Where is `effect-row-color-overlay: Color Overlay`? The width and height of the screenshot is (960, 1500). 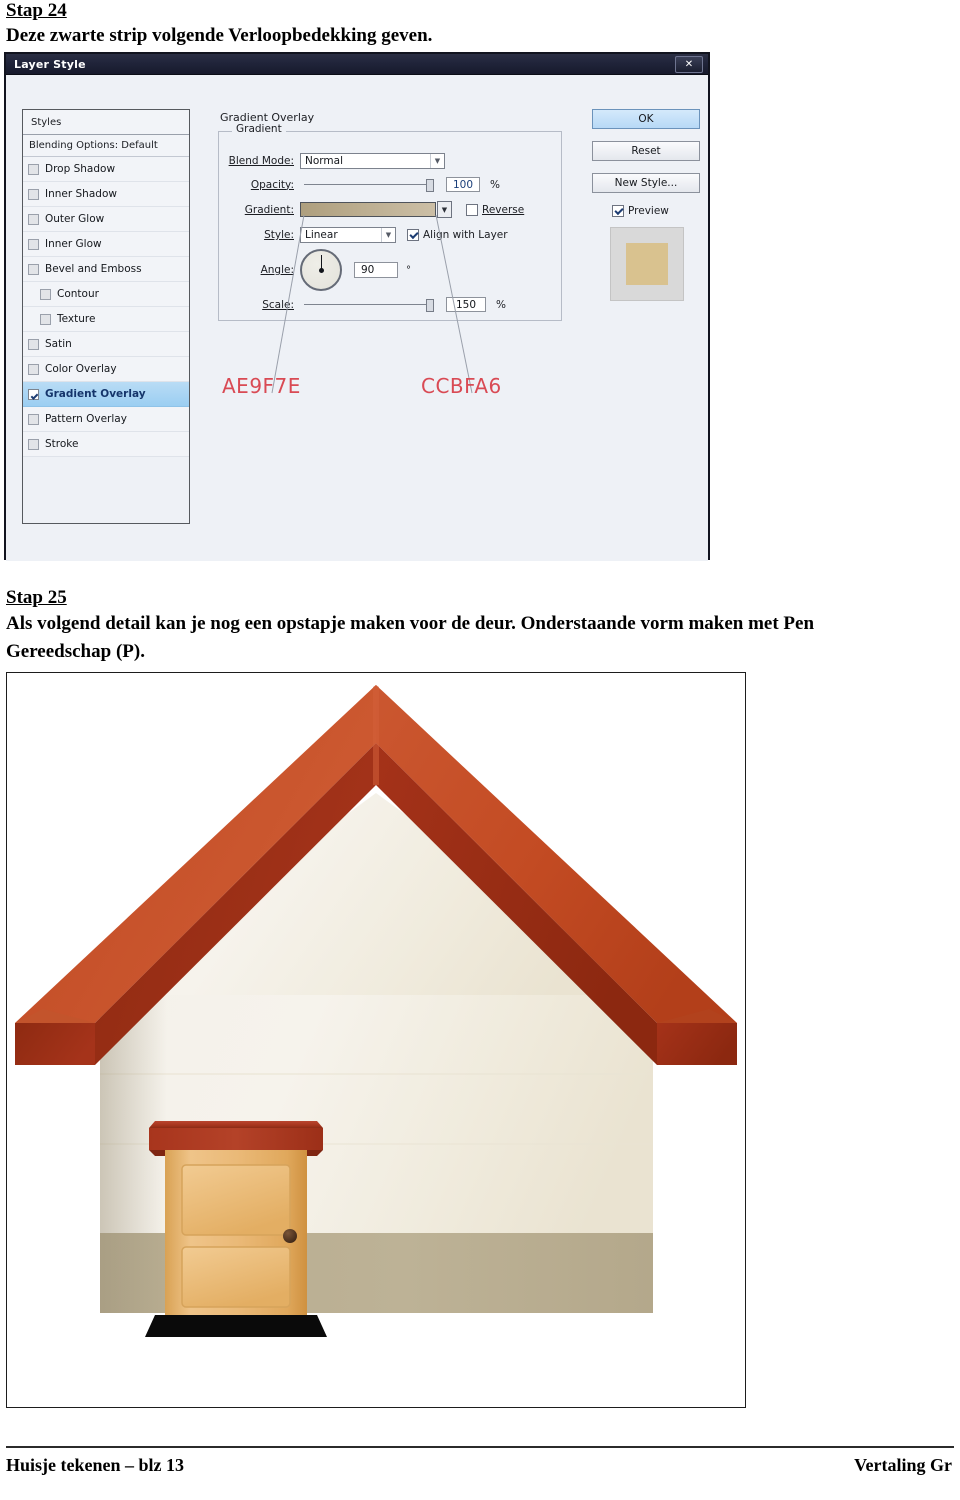
effect-row-color-overlay: Color Overlay is located at coordinates (106, 369).